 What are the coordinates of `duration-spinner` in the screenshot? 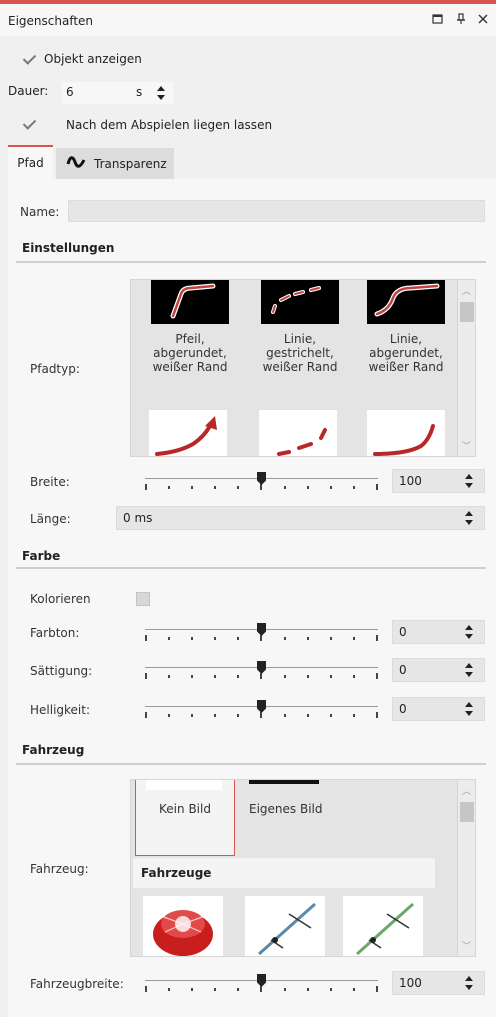 It's located at (161, 93).